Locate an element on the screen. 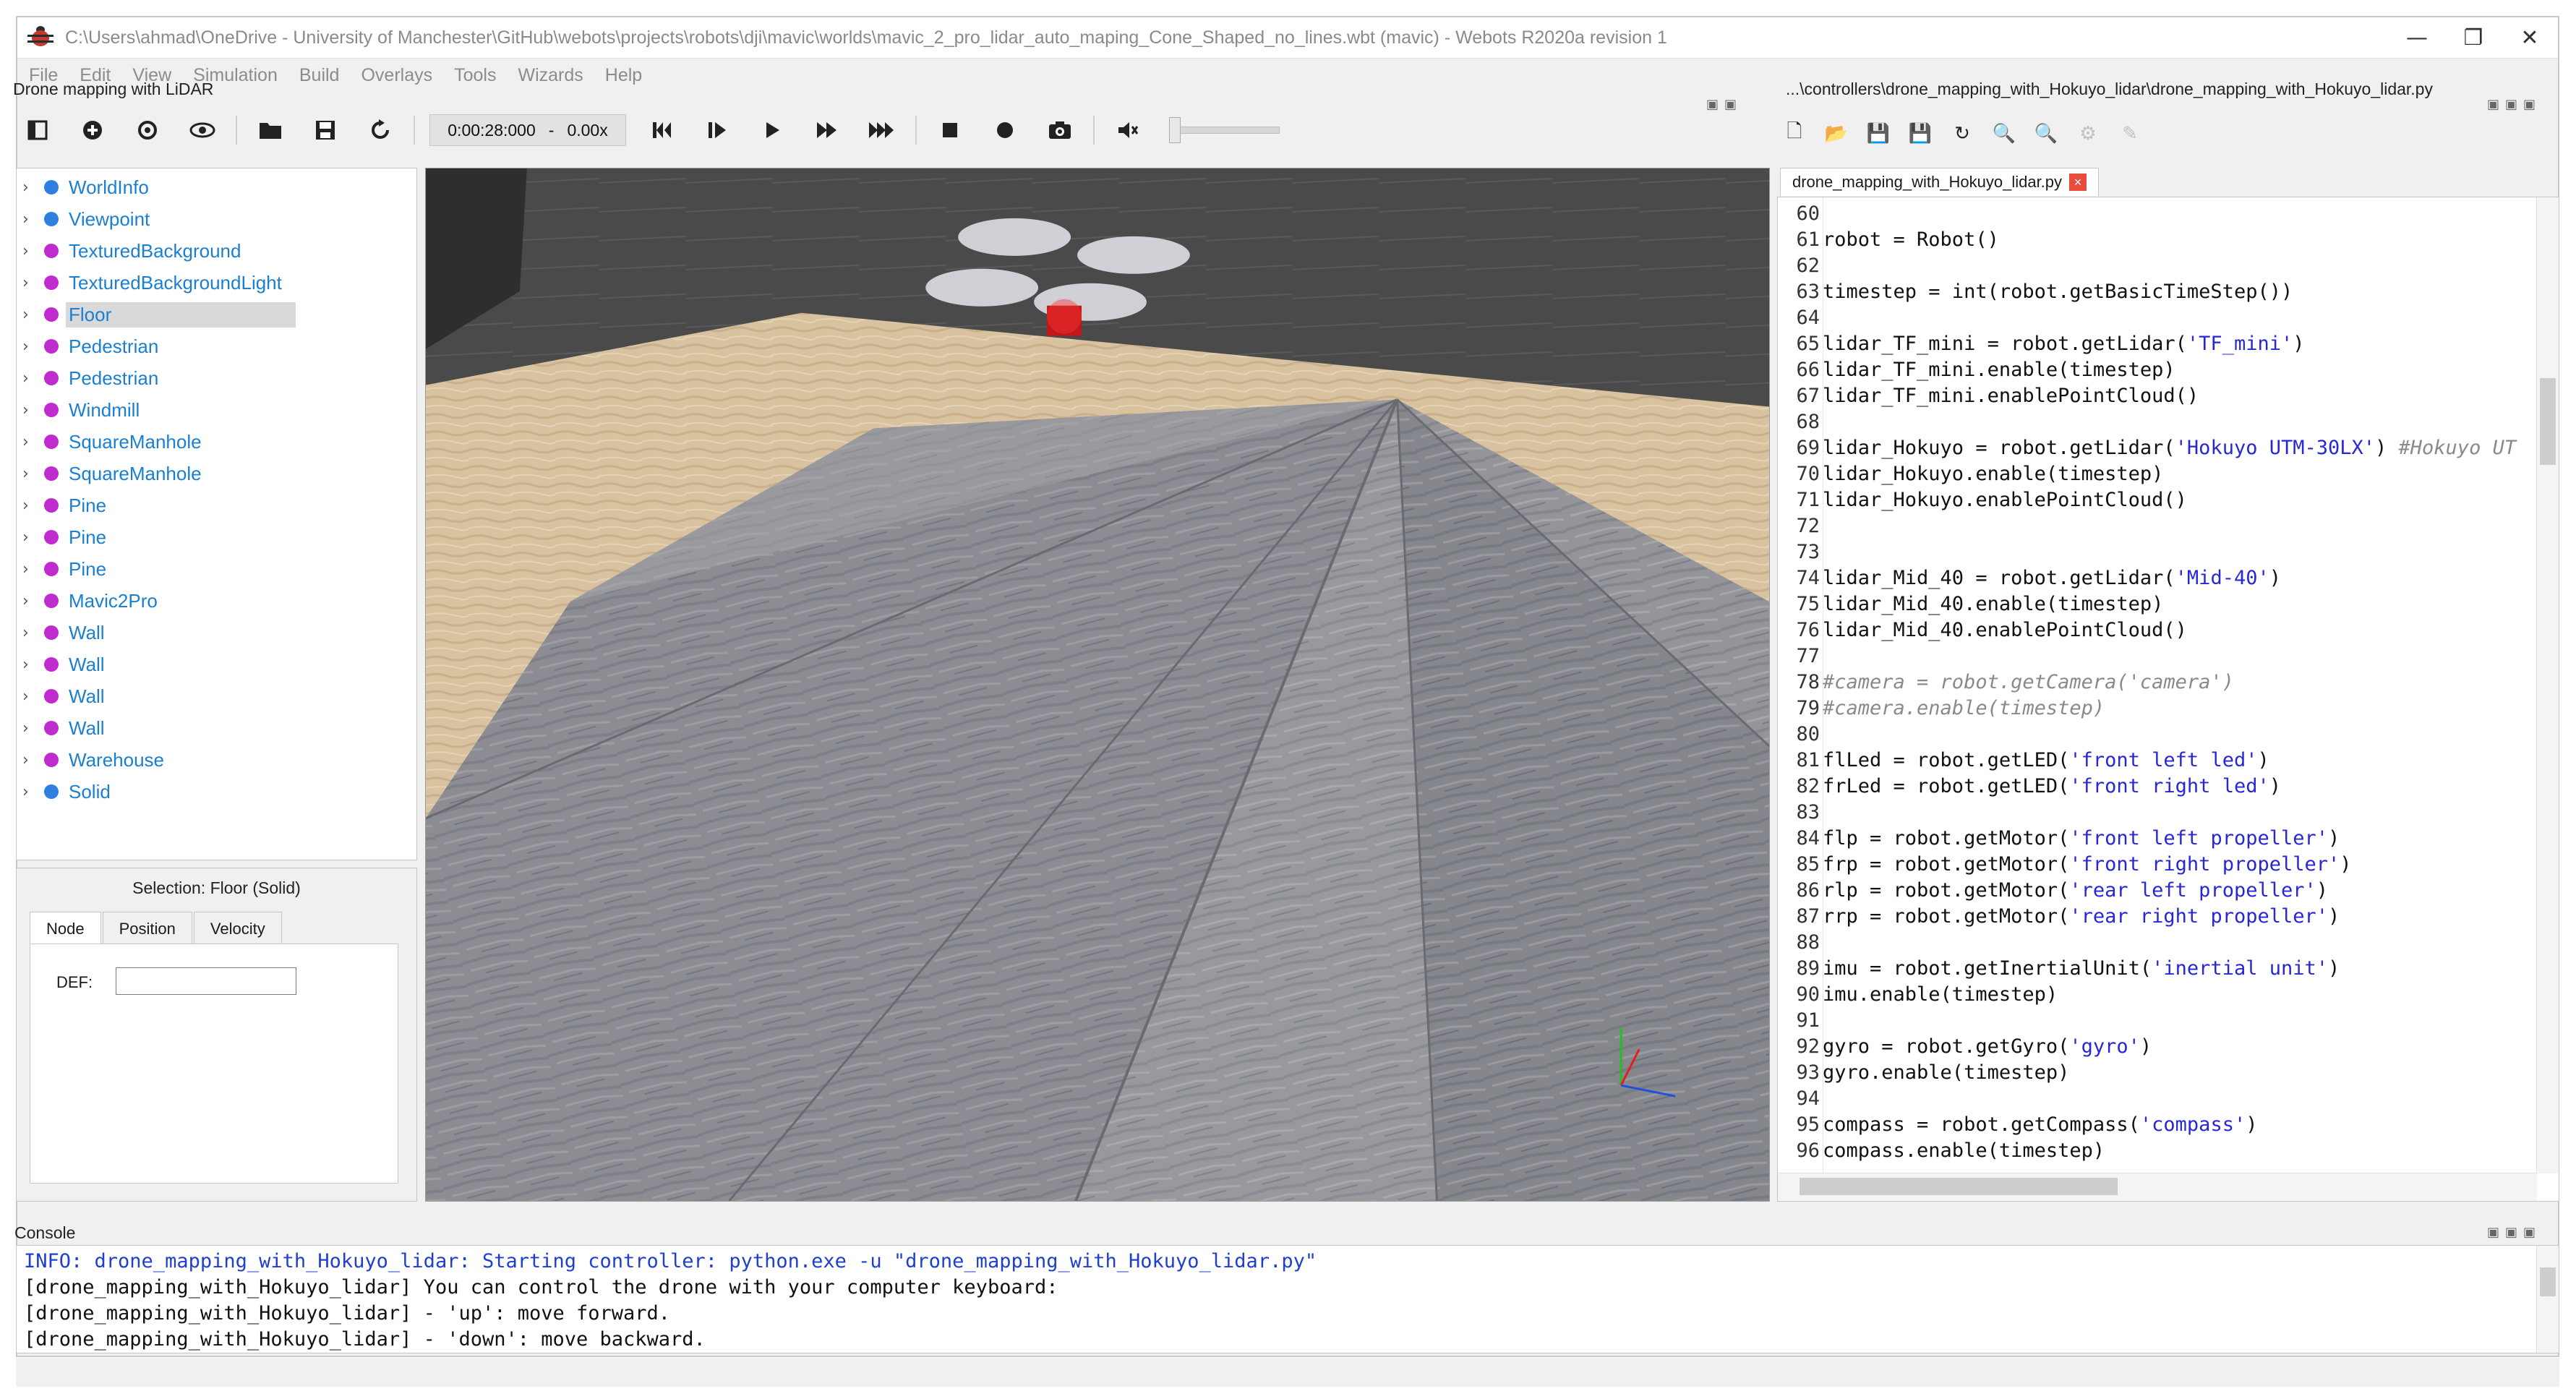 Image resolution: width=2576 pixels, height=1399 pixels. stop-recording-icon is located at coordinates (950, 130).